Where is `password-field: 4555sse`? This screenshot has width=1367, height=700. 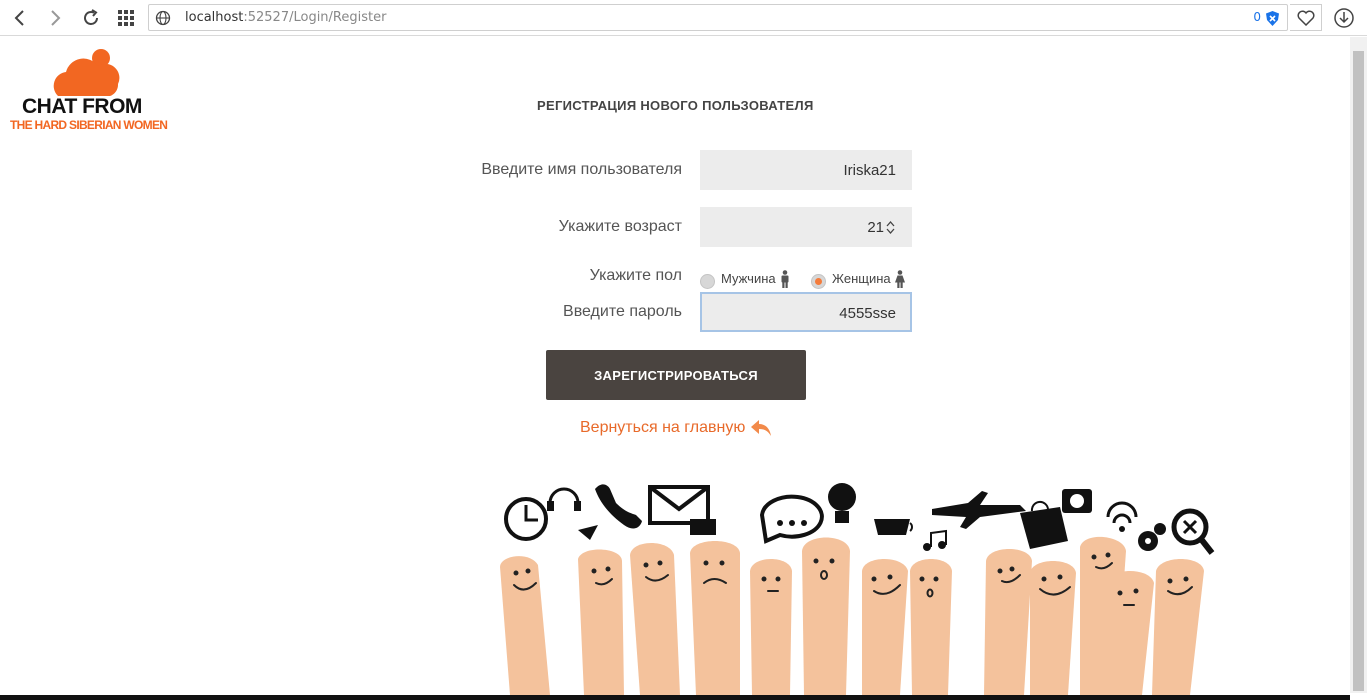 password-field: 4555sse is located at coordinates (806, 312).